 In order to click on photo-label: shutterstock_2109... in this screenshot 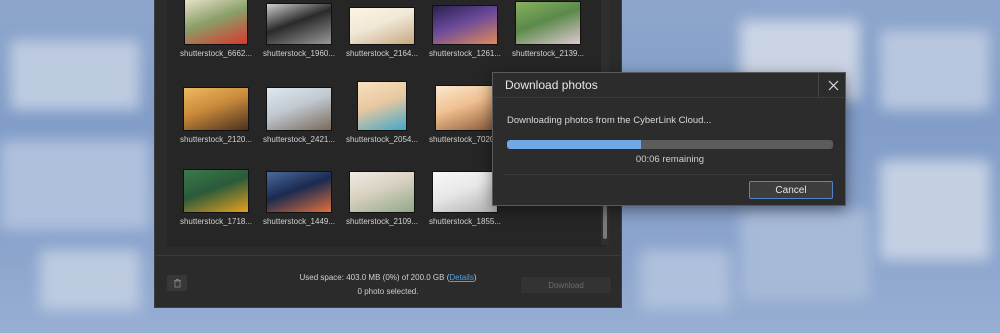, I will do `click(382, 221)`.